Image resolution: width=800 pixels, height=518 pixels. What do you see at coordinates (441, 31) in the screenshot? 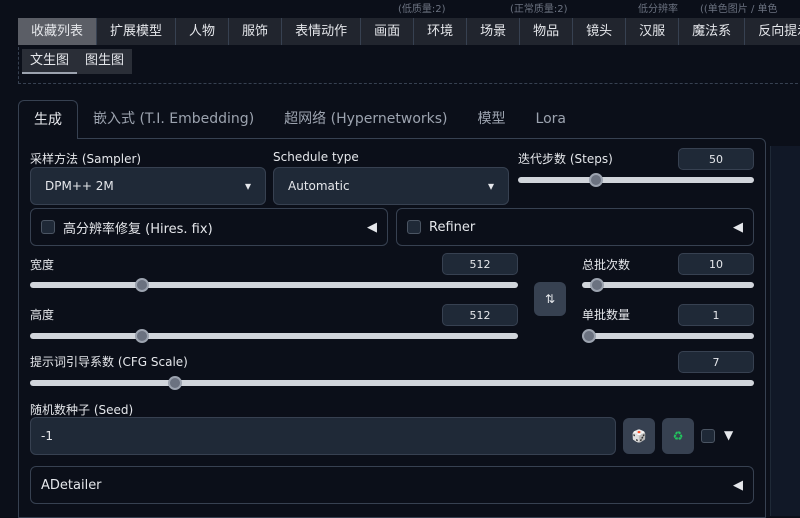
I see `tab-environment: 环境` at bounding box center [441, 31].